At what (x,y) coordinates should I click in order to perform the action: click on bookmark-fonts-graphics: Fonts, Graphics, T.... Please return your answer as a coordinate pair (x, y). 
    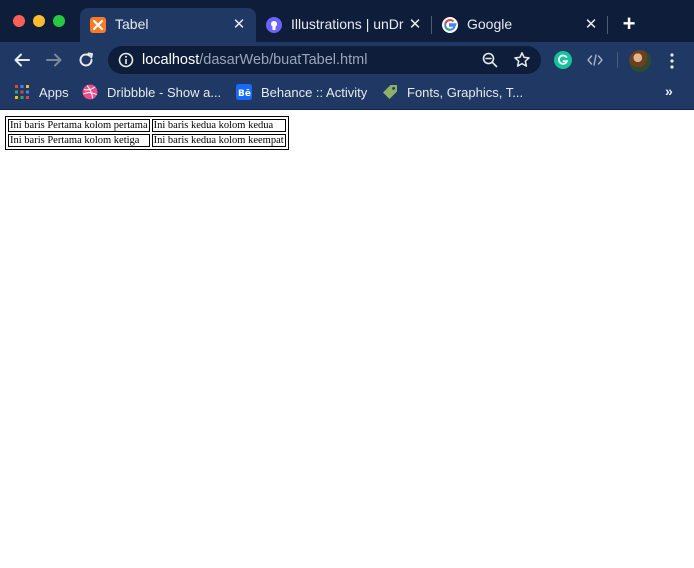
    Looking at the image, I should click on (452, 92).